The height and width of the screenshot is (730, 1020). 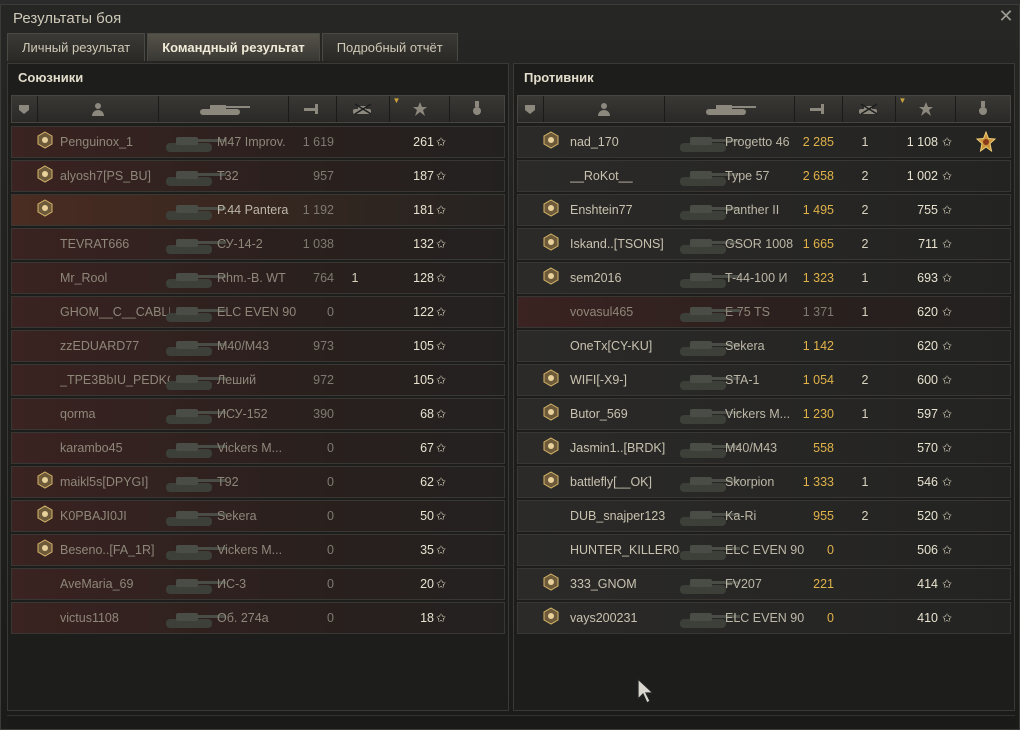 What do you see at coordinates (115, 414) in the screenshot?
I see `player-name: qorma` at bounding box center [115, 414].